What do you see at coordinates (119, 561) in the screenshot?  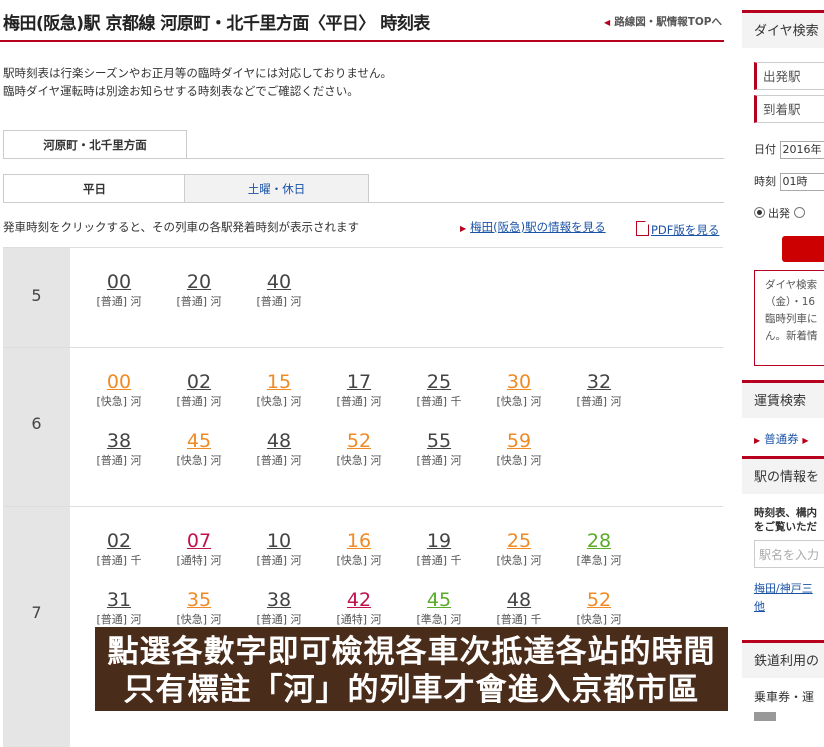 I see `train-type-dest: [普通] 千` at bounding box center [119, 561].